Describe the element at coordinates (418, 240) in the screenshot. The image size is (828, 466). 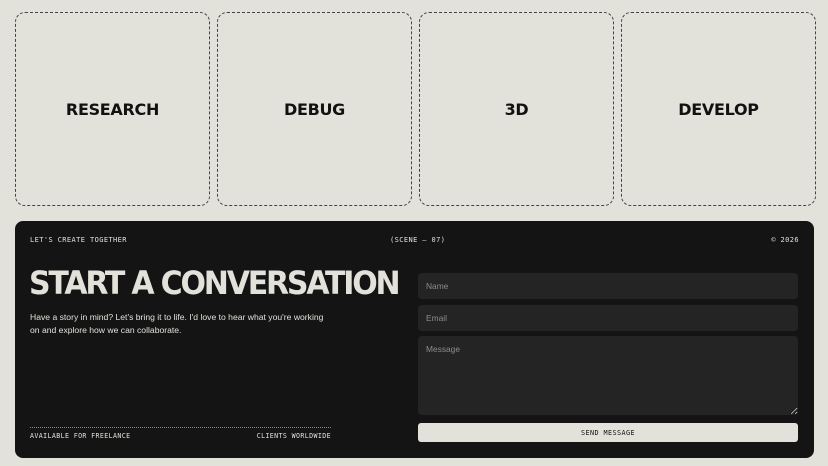
I see `scene-label: (SCENE — 07)` at that location.